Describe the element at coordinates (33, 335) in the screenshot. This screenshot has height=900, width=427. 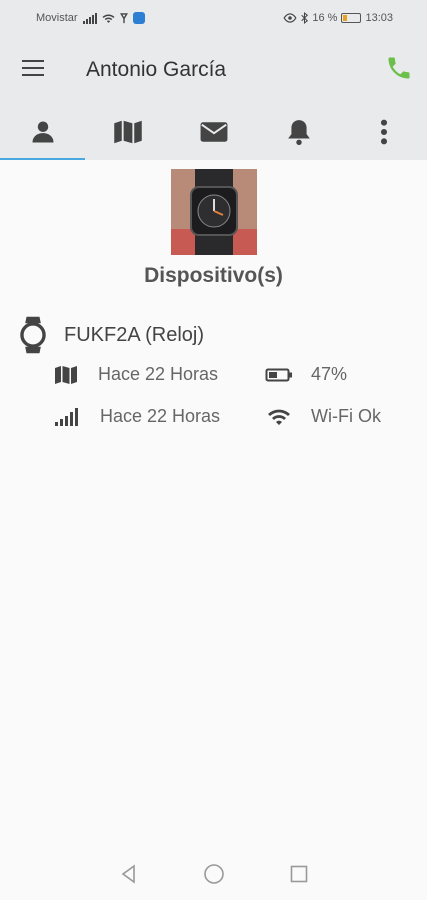
I see `watch-icon` at that location.